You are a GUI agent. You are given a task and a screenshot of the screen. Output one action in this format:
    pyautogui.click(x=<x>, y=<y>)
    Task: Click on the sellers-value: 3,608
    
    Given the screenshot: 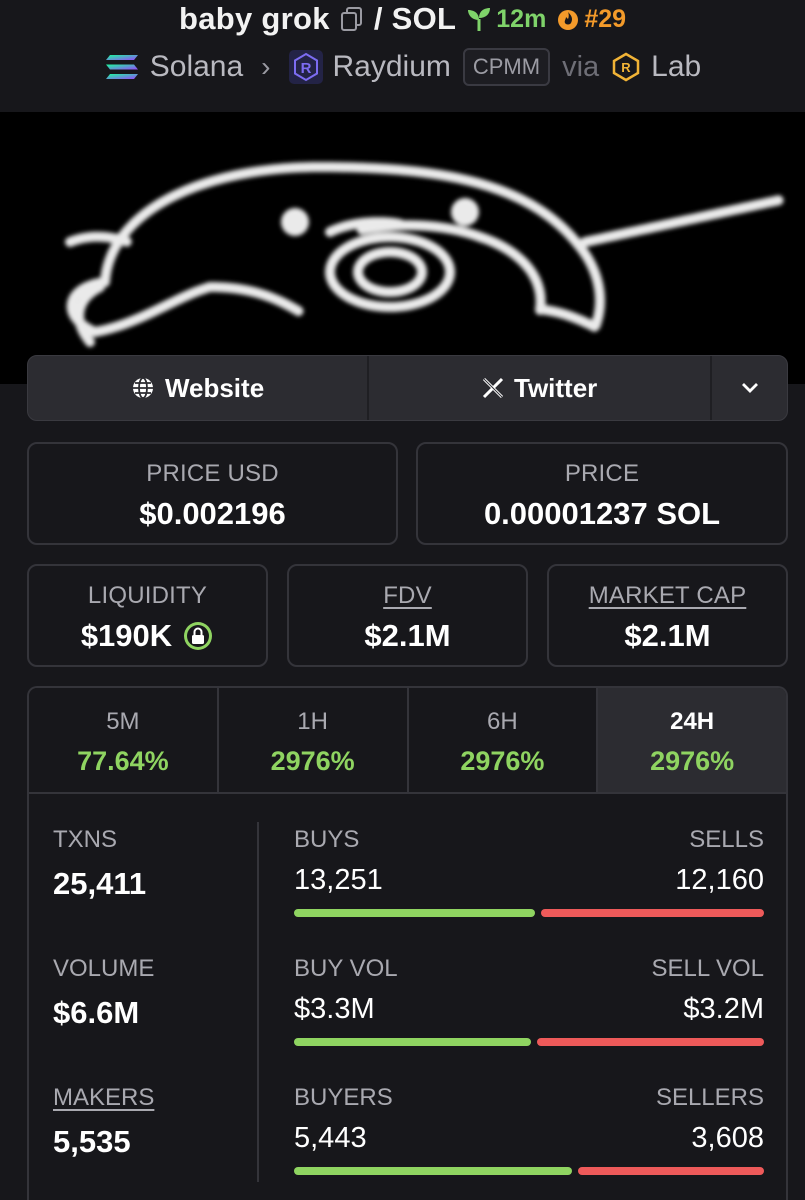 What is the action you would take?
    pyautogui.click(x=727, y=1138)
    